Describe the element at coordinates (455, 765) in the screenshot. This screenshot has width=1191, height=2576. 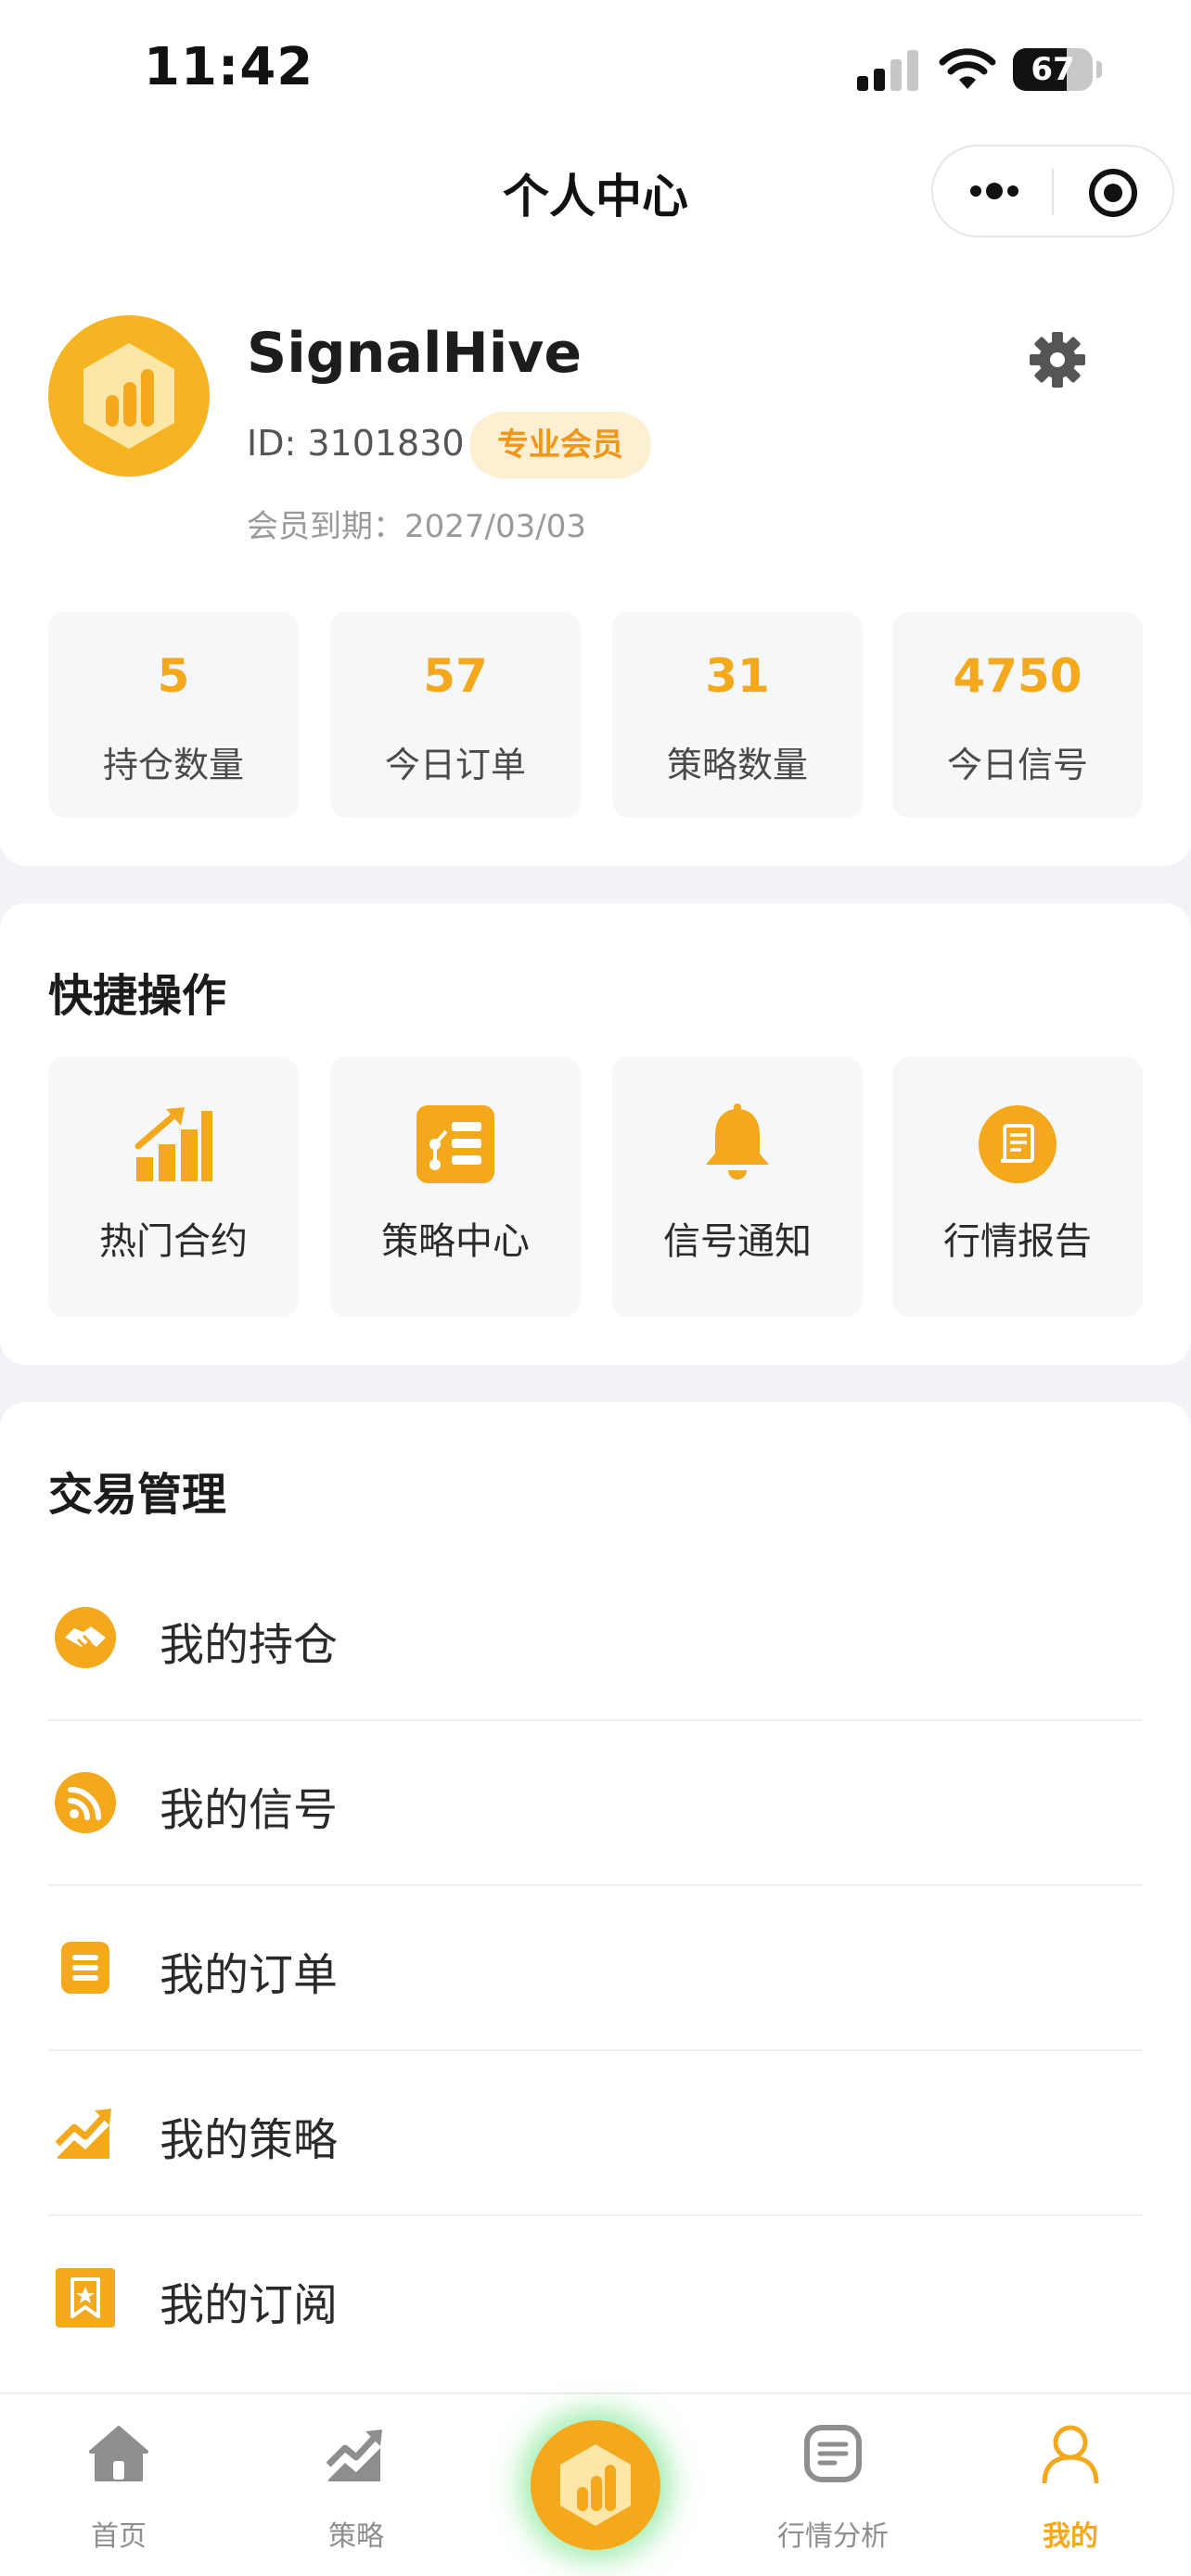
I see `stat-label: 今日订单` at that location.